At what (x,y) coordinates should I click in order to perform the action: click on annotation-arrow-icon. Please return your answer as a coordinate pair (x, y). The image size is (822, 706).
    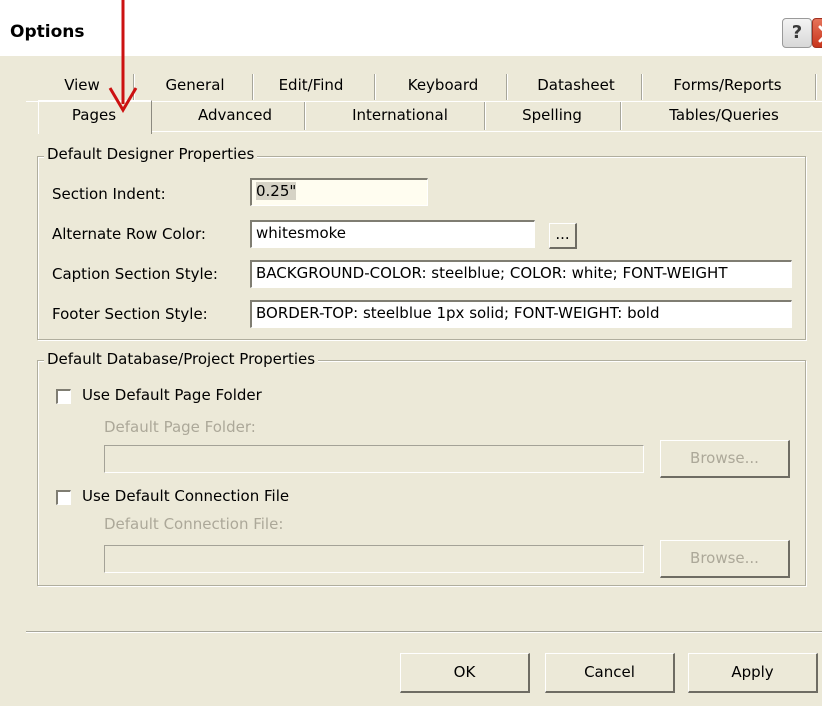
    Looking at the image, I should click on (123, 56).